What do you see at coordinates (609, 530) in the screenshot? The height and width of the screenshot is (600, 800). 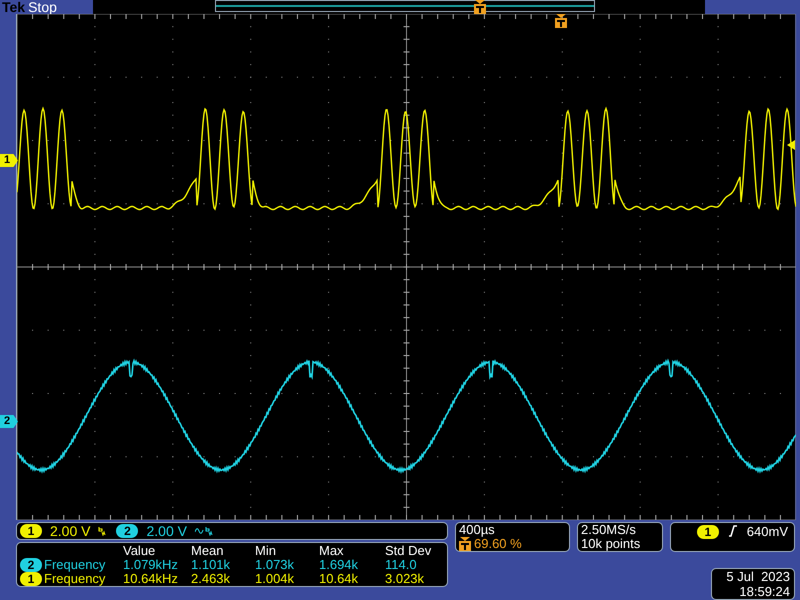 I see `sample-rate: 2.50MS/s` at bounding box center [609, 530].